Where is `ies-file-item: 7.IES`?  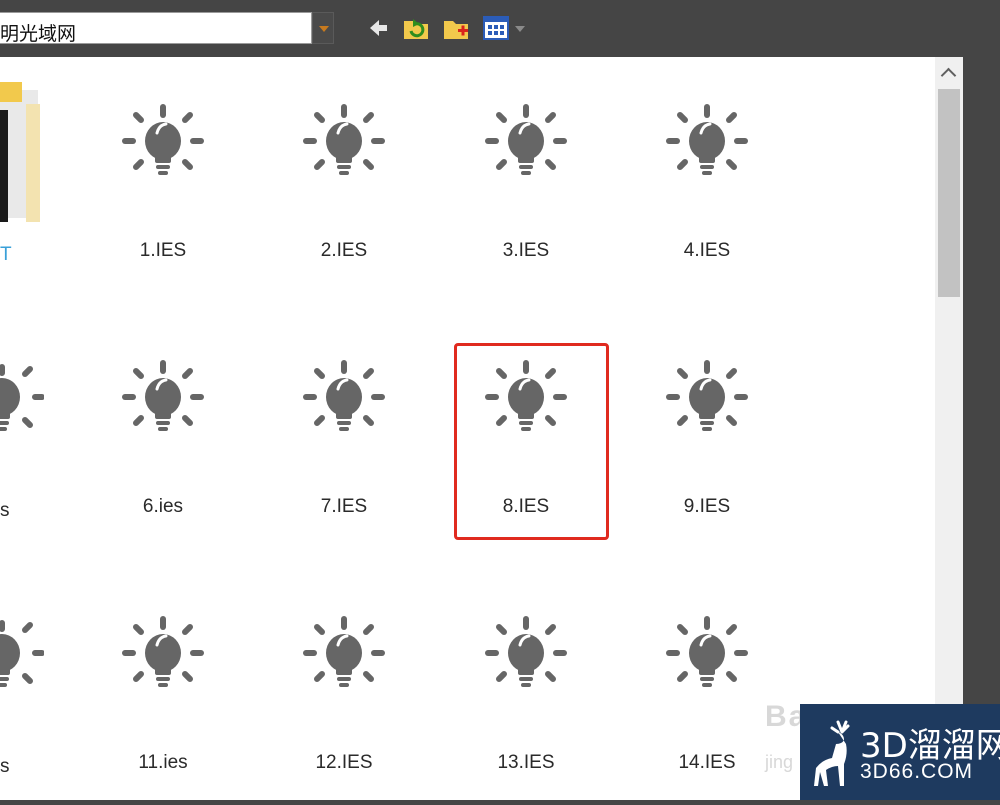 ies-file-item: 7.IES is located at coordinates (344, 454).